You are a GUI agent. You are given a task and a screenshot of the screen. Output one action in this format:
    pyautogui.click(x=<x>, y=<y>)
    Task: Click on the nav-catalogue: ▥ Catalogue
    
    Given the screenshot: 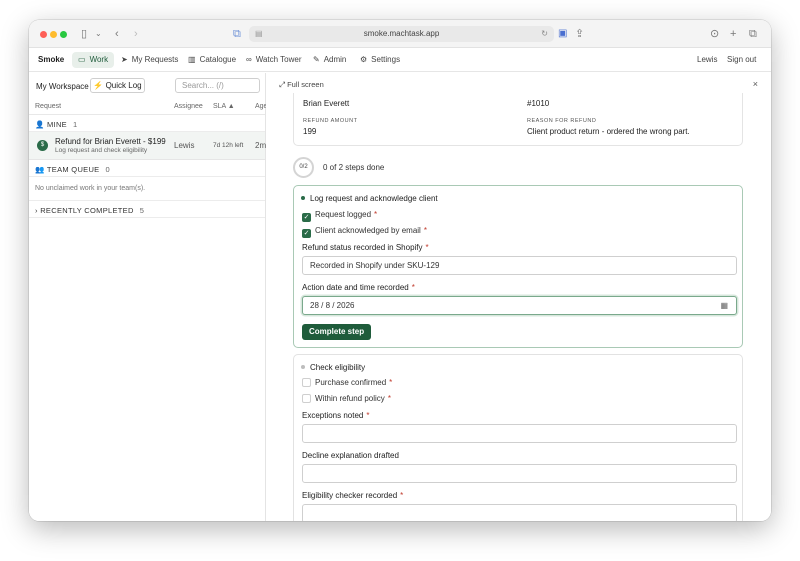 What is the action you would take?
    pyautogui.click(x=212, y=60)
    